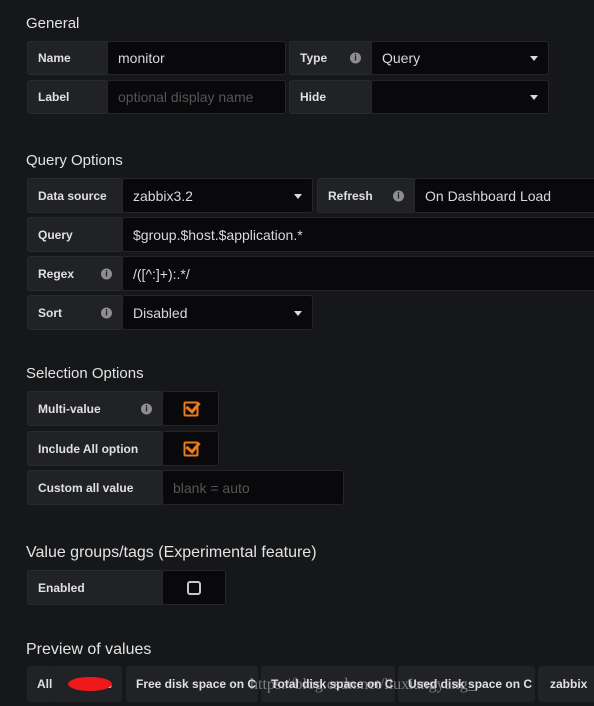 The image size is (594, 706). I want to click on name-label: Name, so click(67, 58).